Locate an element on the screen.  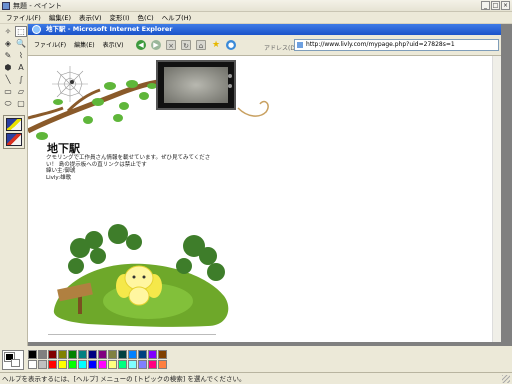
ellipse-tool-icon: ⬭ is located at coordinates (8, 103).